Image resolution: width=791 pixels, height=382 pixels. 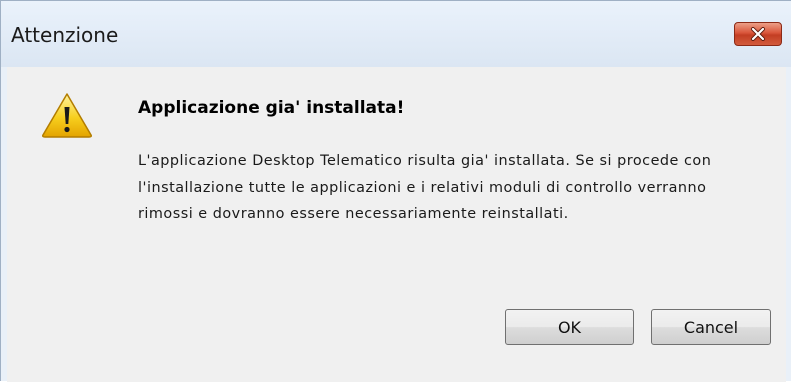 I want to click on ok-button: OK, so click(x=569, y=327).